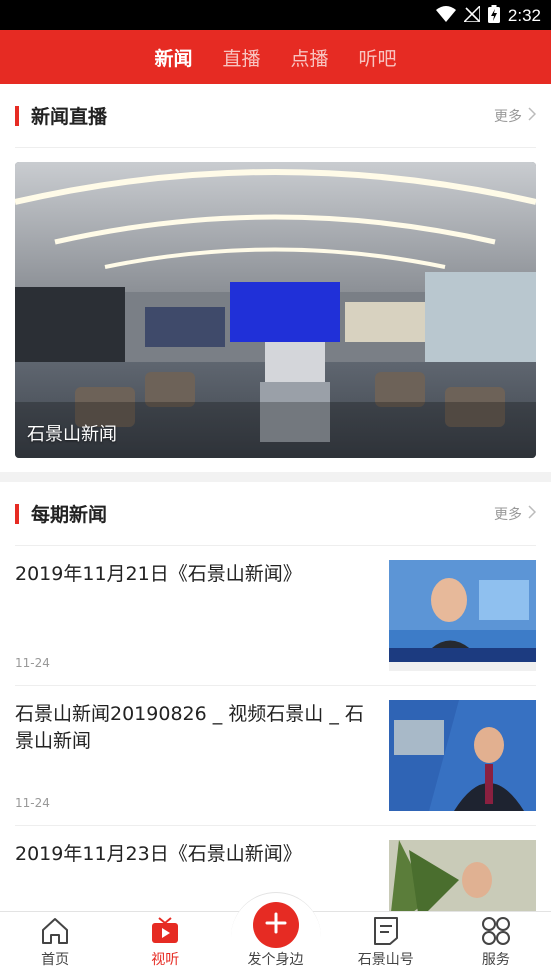 The image size is (551, 979). Describe the element at coordinates (69, 515) in the screenshot. I see `period-section-title: 每期新闻` at that location.